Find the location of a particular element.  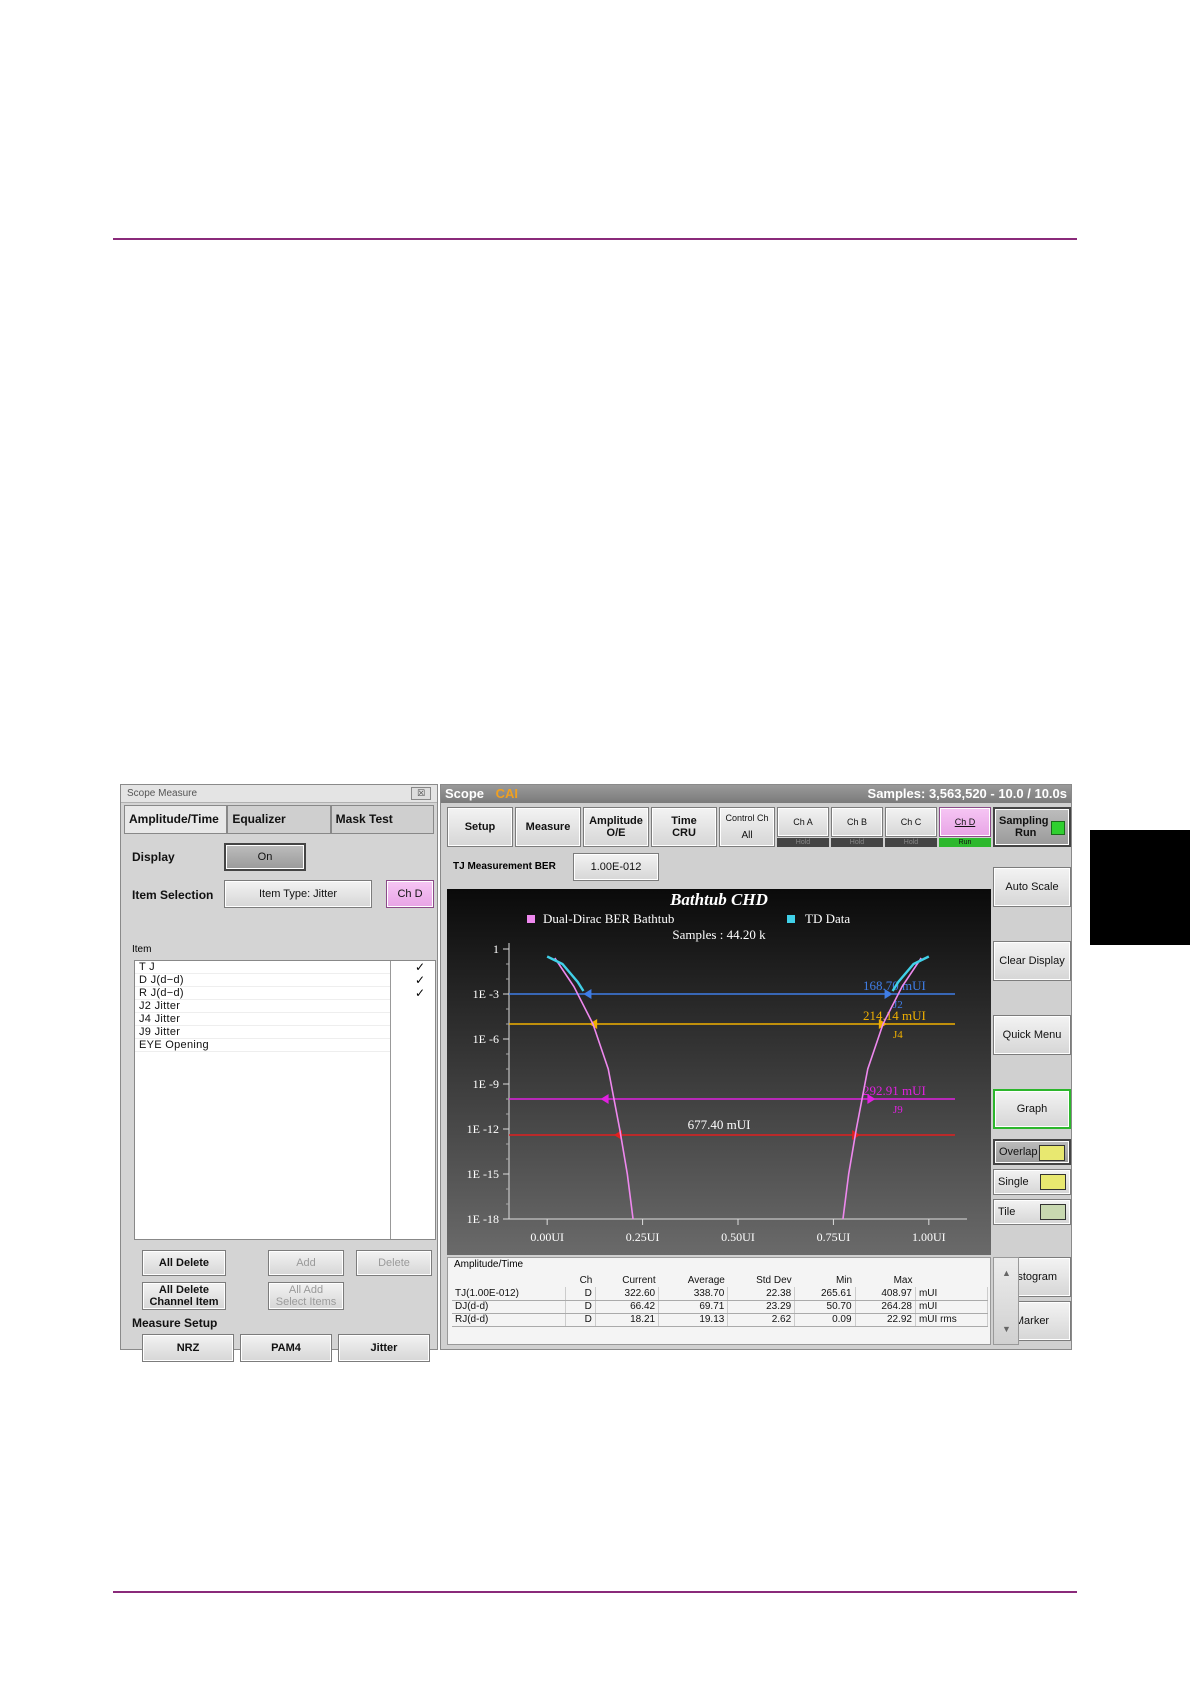

table-cell: 69.71 is located at coordinates (693, 1307).